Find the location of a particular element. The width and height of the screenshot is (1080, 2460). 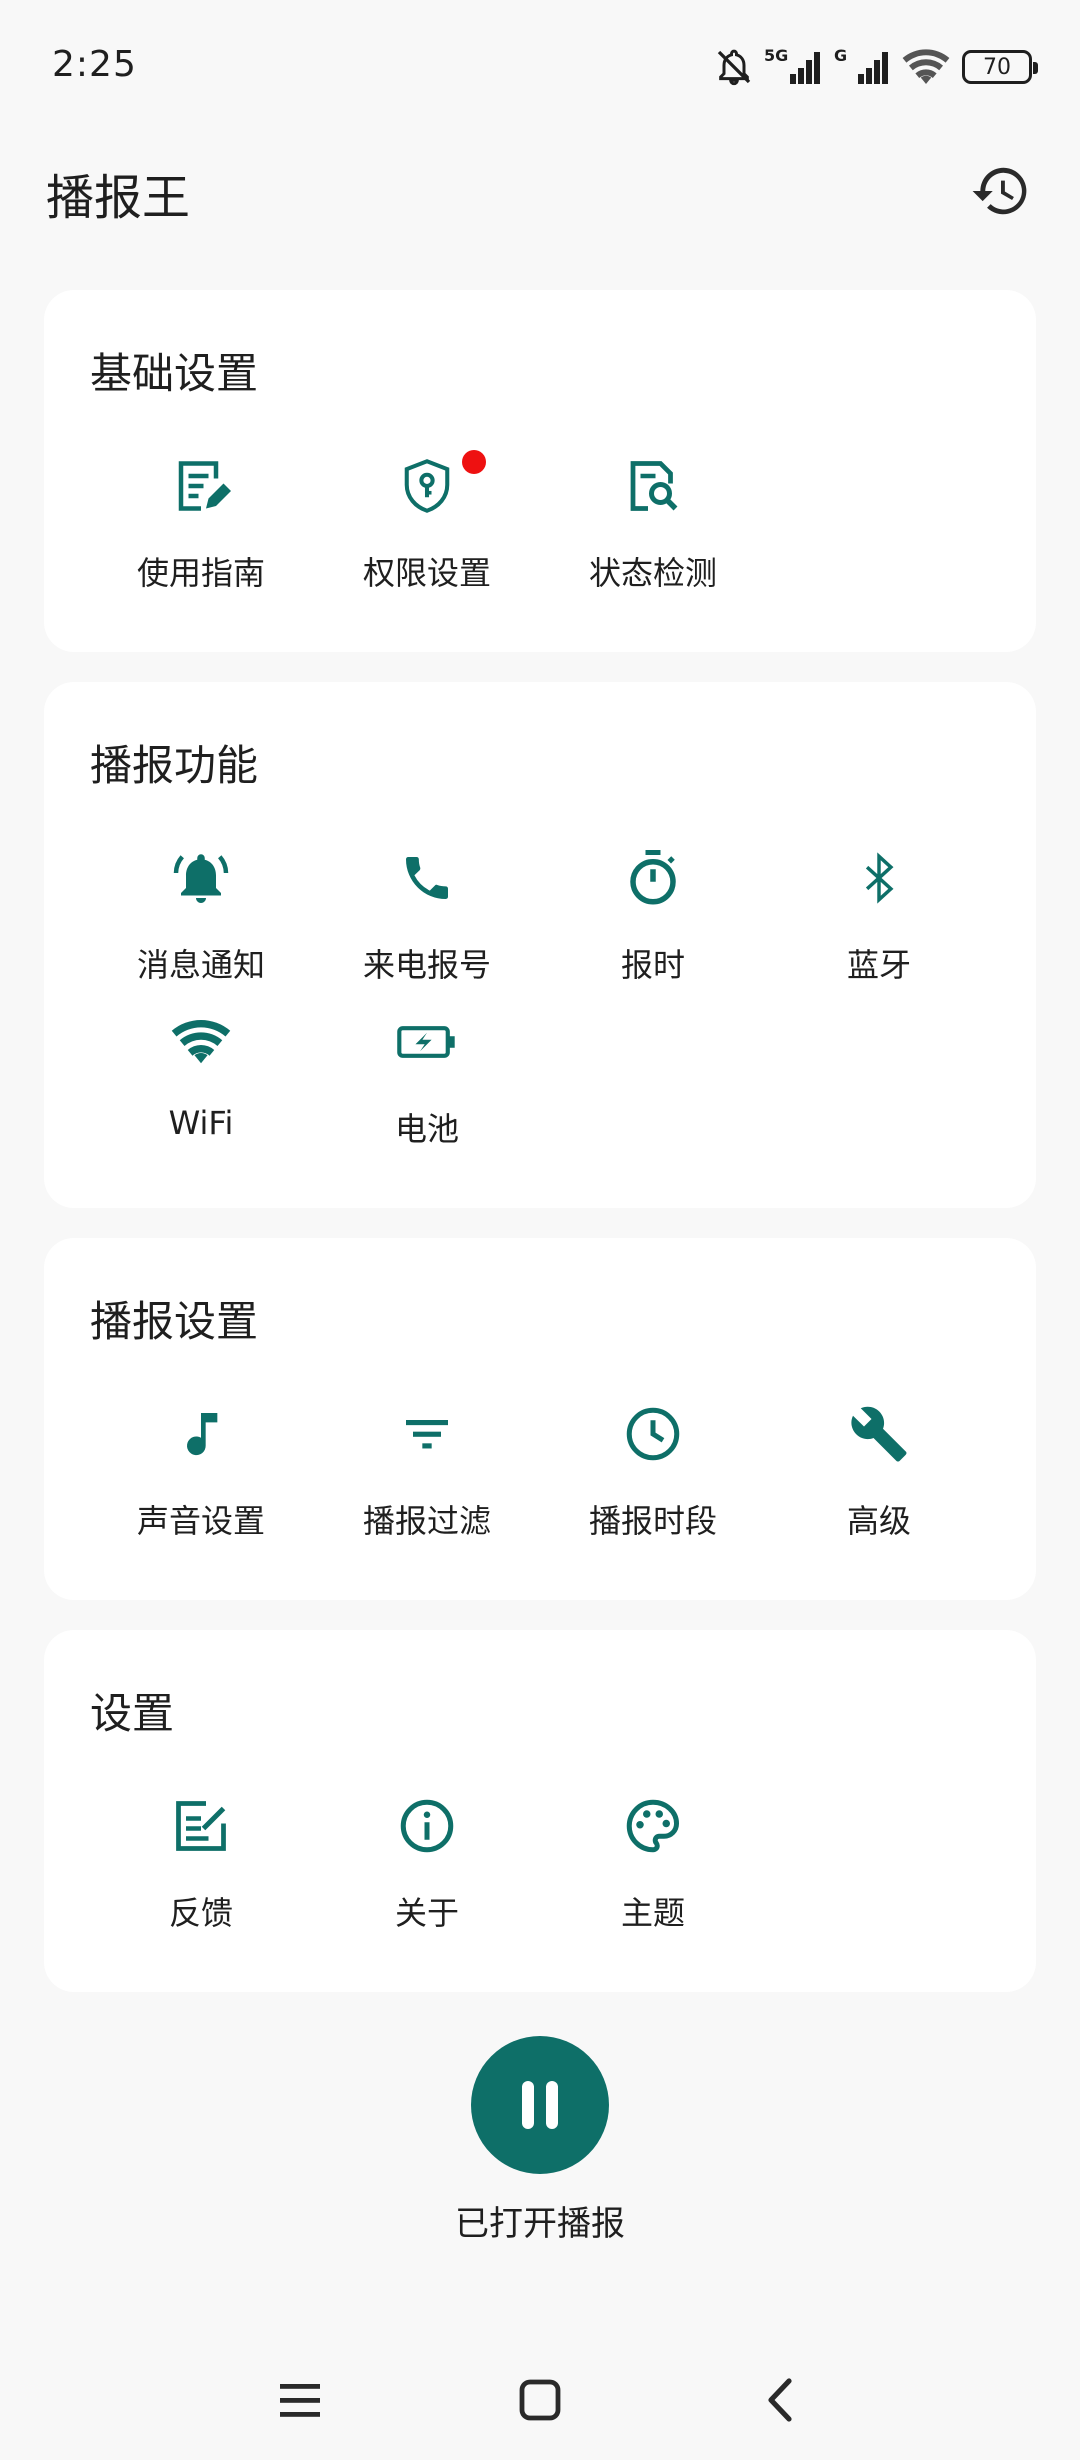

home-icon is located at coordinates (540, 2400).